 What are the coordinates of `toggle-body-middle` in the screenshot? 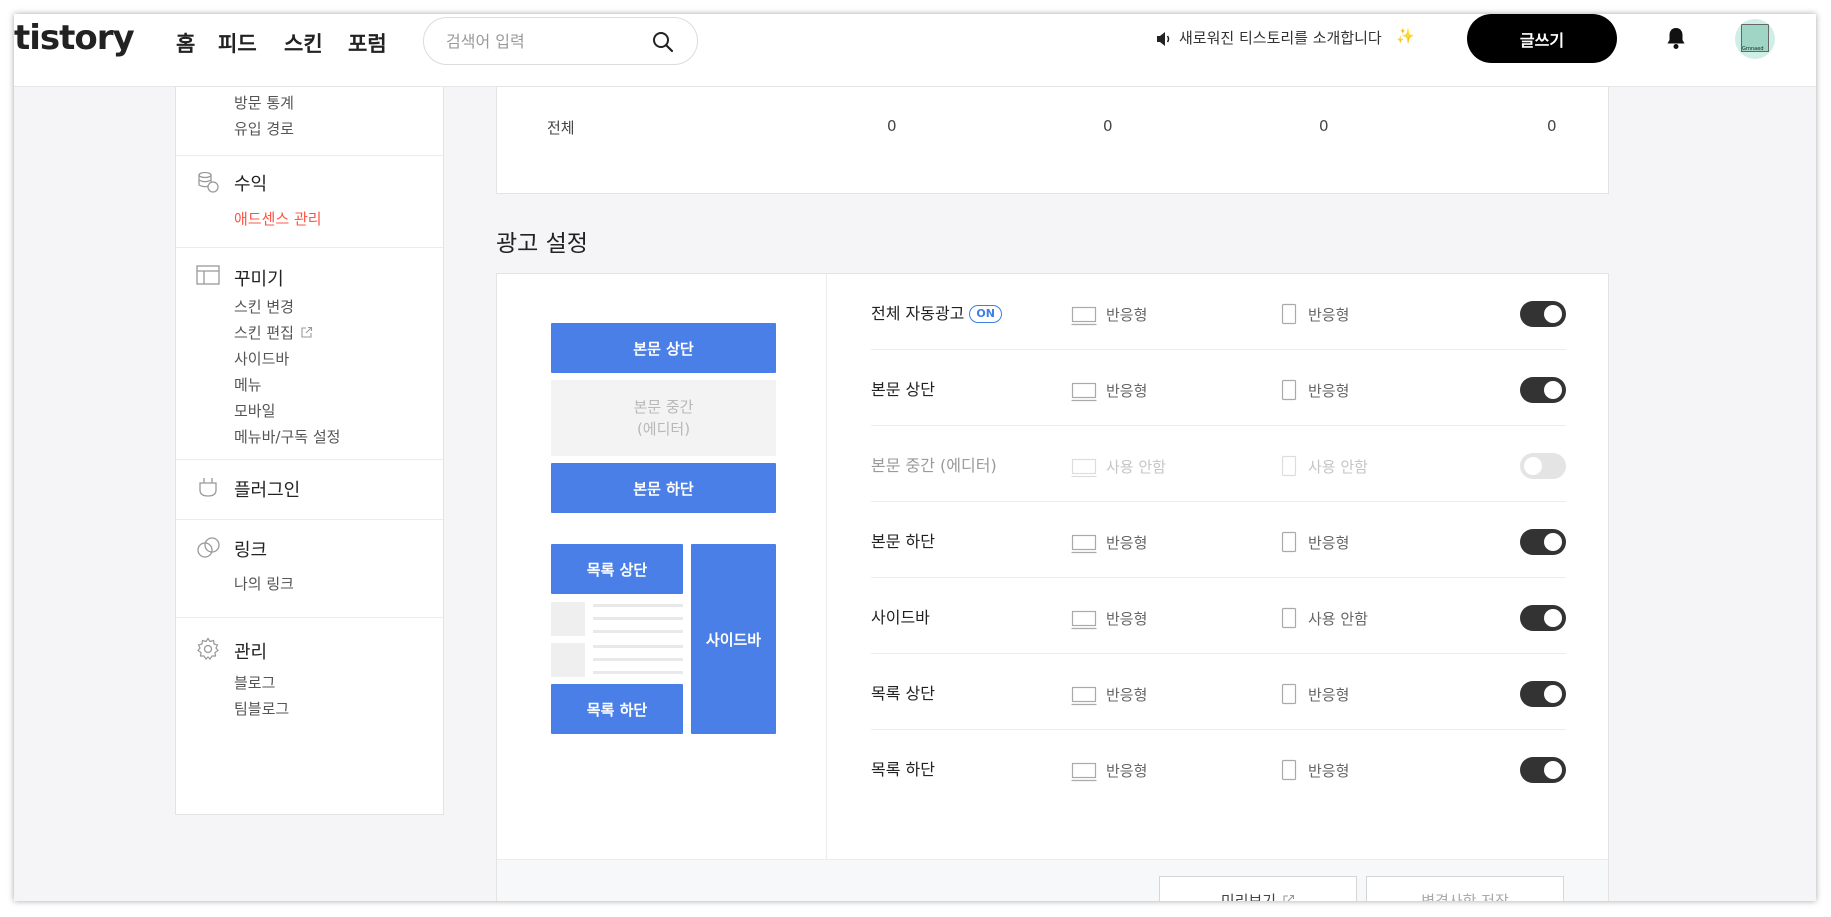 It's located at (1543, 466).